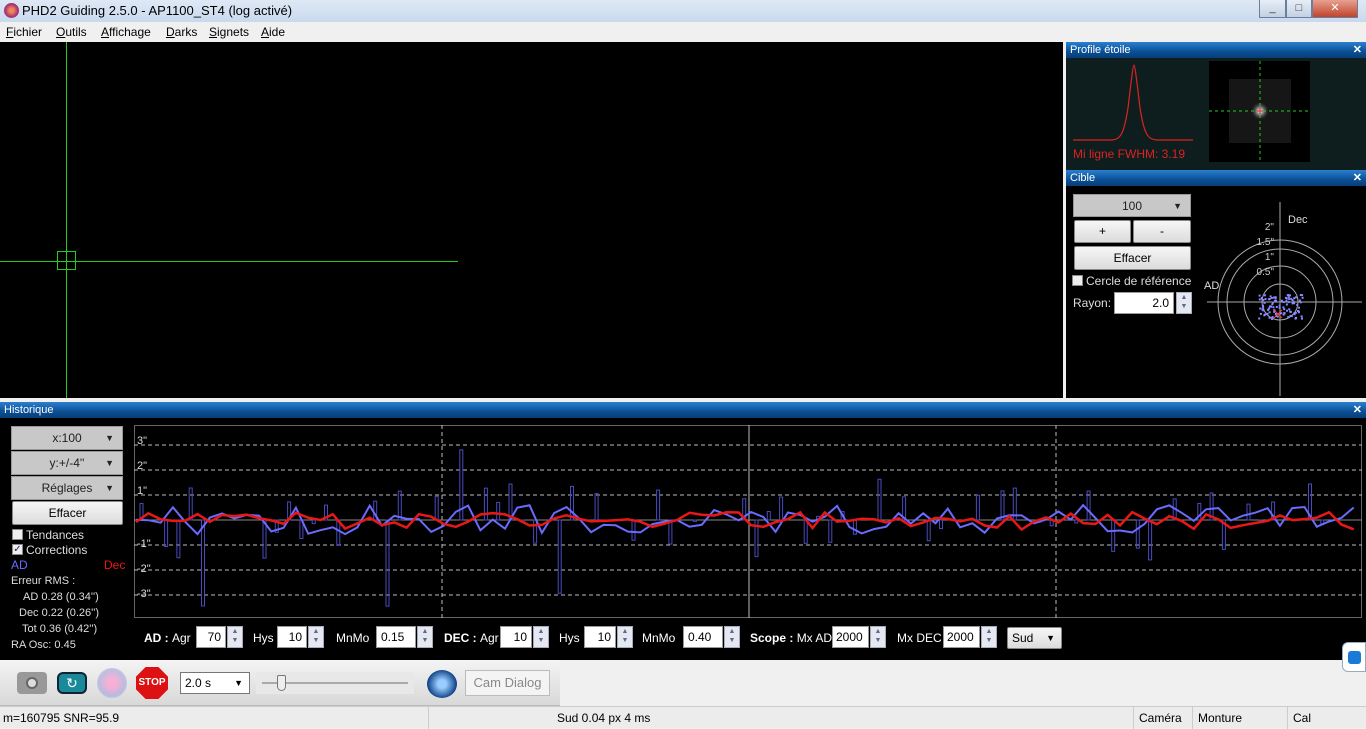  What do you see at coordinates (142, 491) in the screenshot?
I see `y-tick-label: 1"` at bounding box center [142, 491].